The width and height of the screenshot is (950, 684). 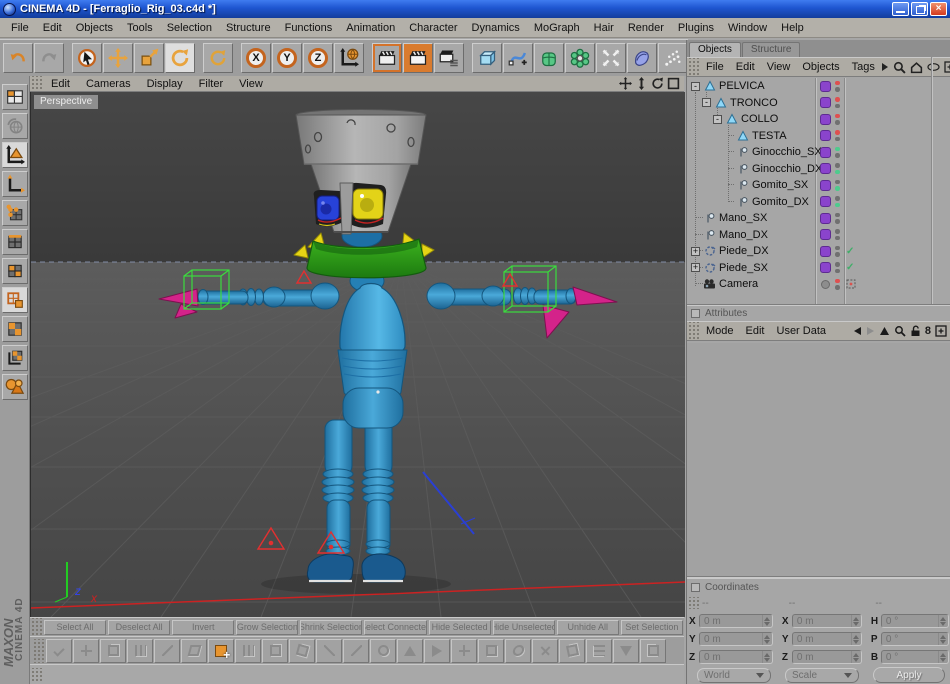 I want to click on rotation-h-field: 0 °, so click(x=914, y=621).